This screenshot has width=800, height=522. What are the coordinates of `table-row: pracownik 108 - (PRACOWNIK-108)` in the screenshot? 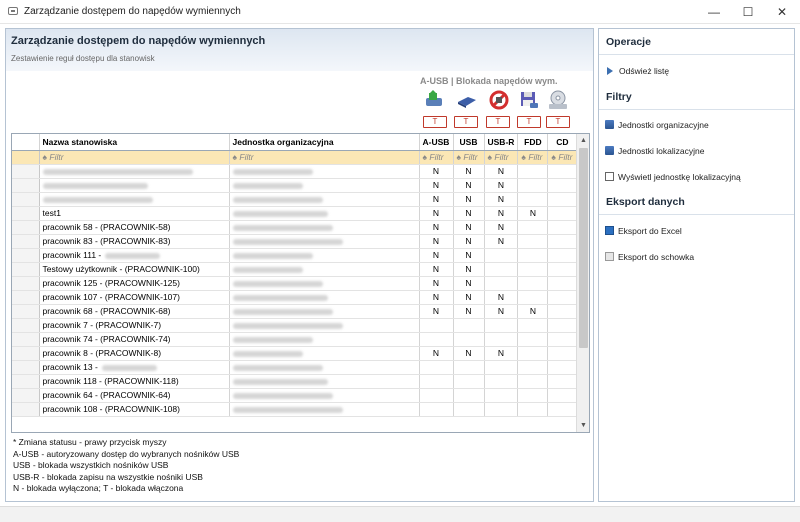 It's located at (295, 409).